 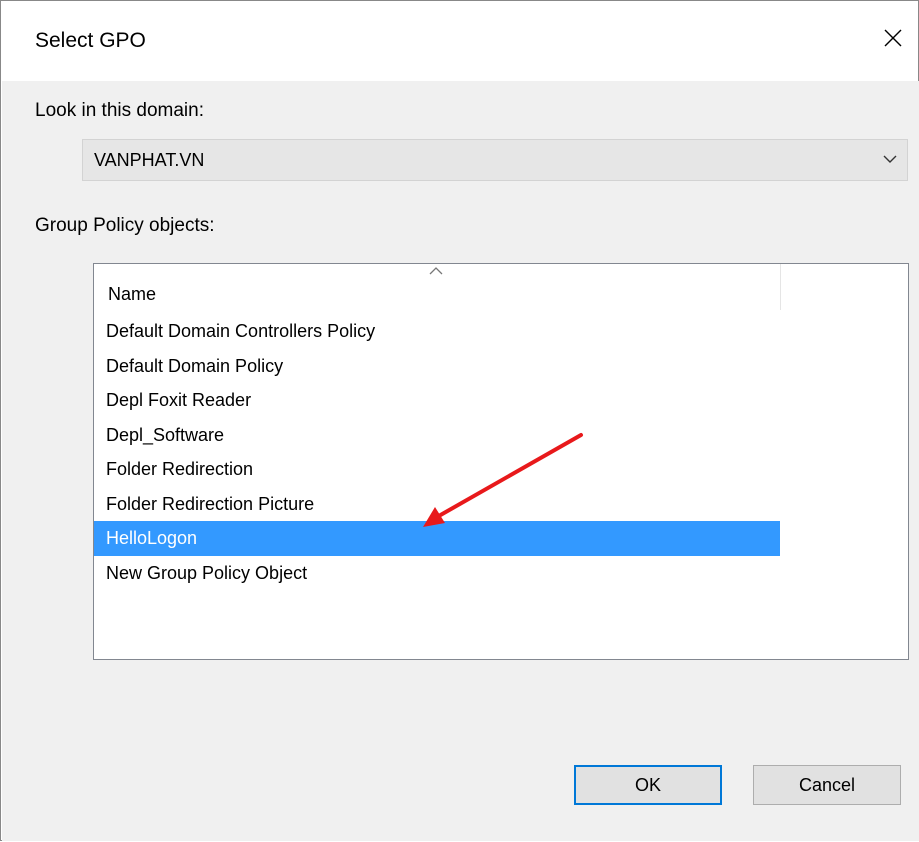 I want to click on list-item: Folder Redirection, so click(x=437, y=469).